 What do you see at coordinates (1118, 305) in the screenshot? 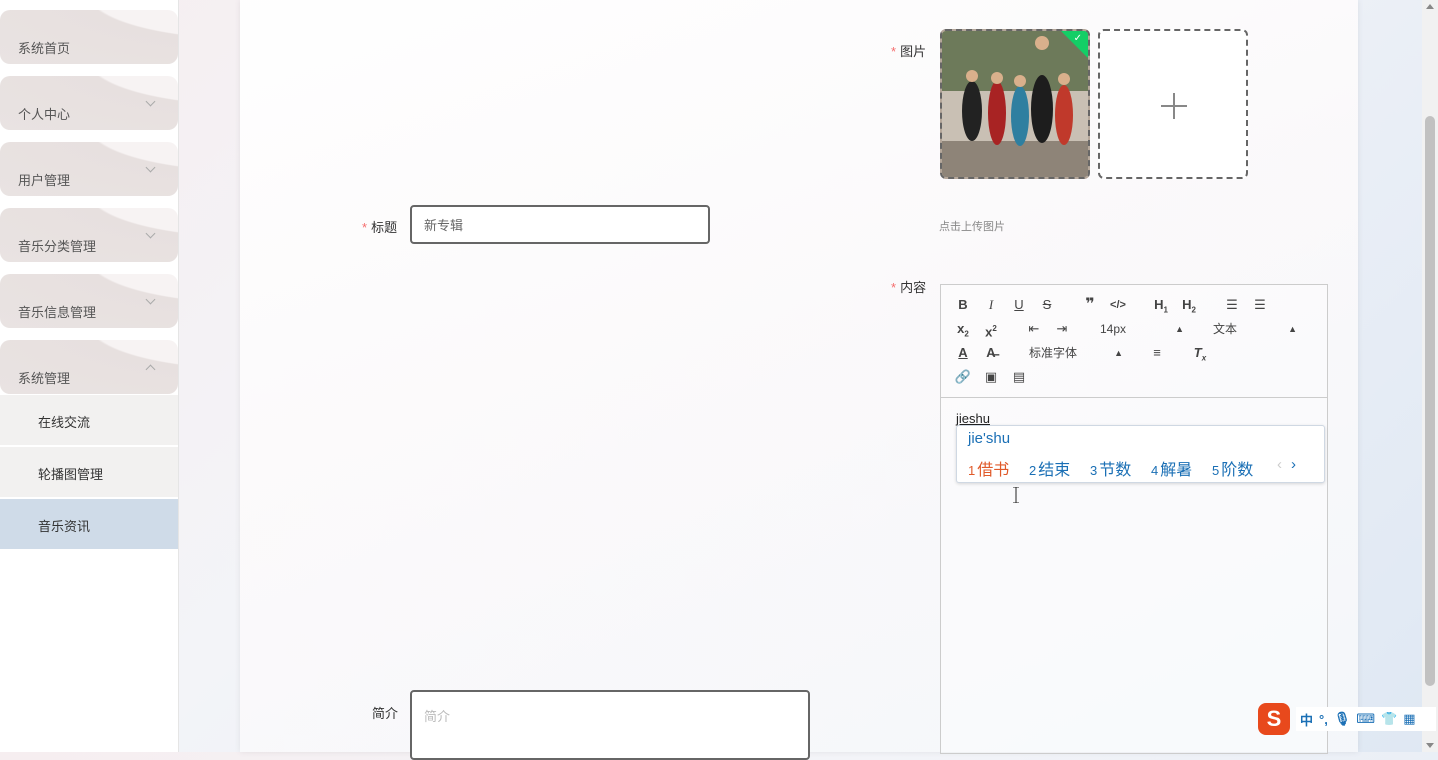
I see `code-block-icon: </>` at bounding box center [1118, 305].